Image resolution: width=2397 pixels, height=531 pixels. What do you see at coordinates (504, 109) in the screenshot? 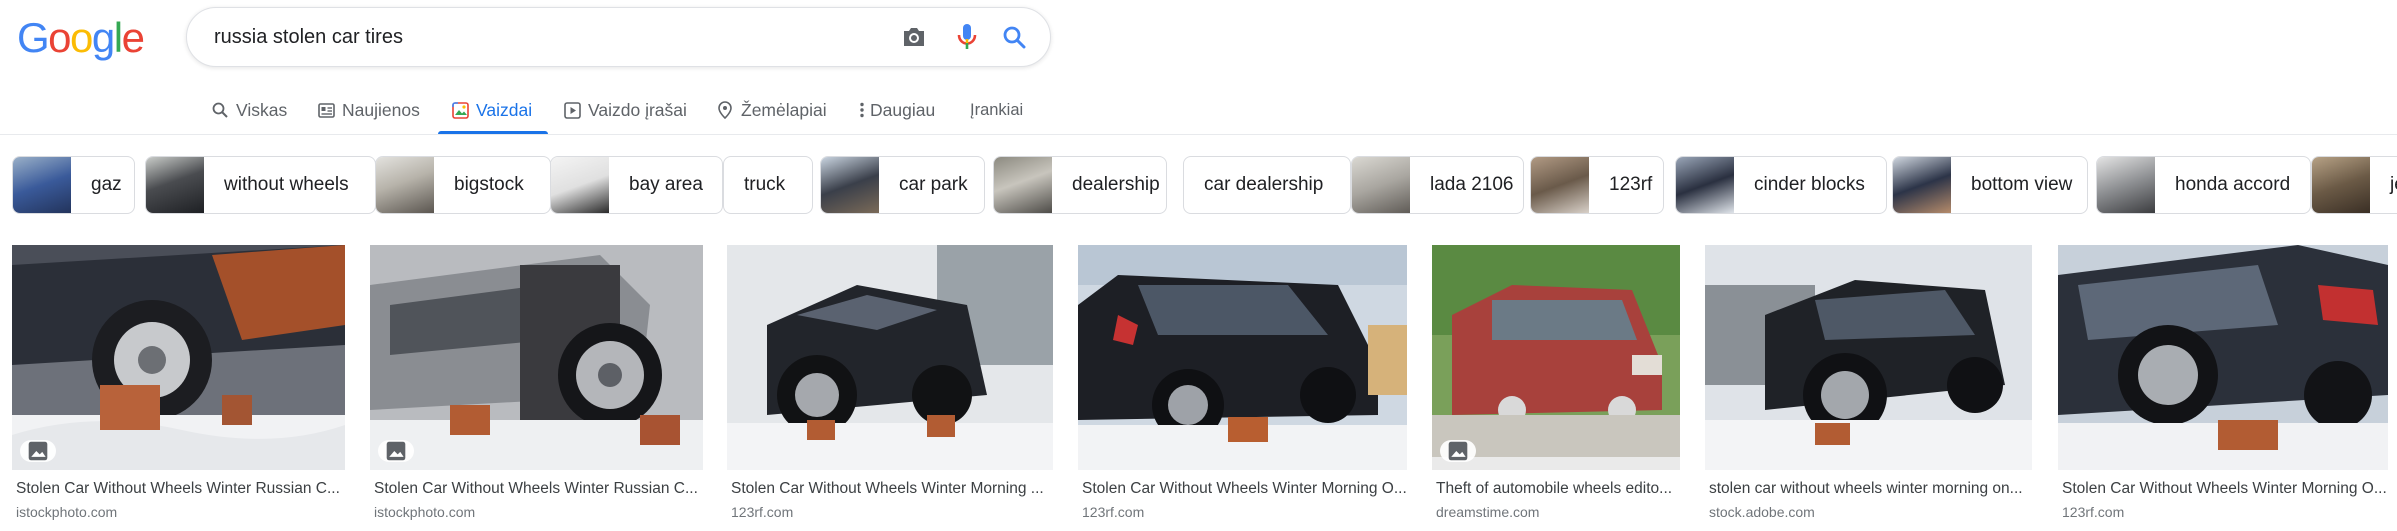
I see `tab-label: Vaizdai` at bounding box center [504, 109].